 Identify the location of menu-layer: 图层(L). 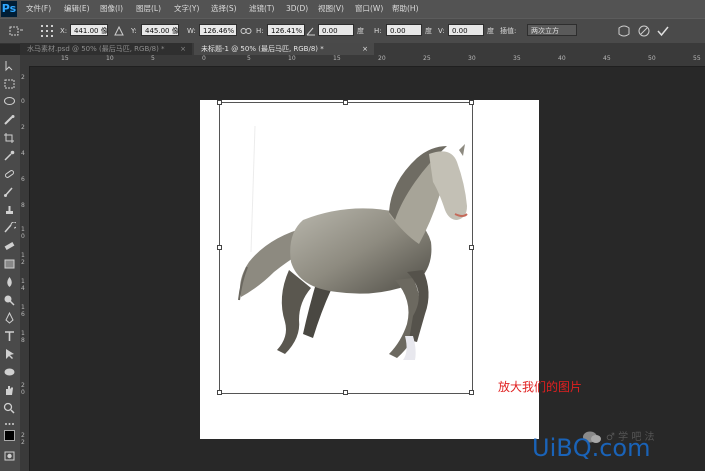
(148, 9).